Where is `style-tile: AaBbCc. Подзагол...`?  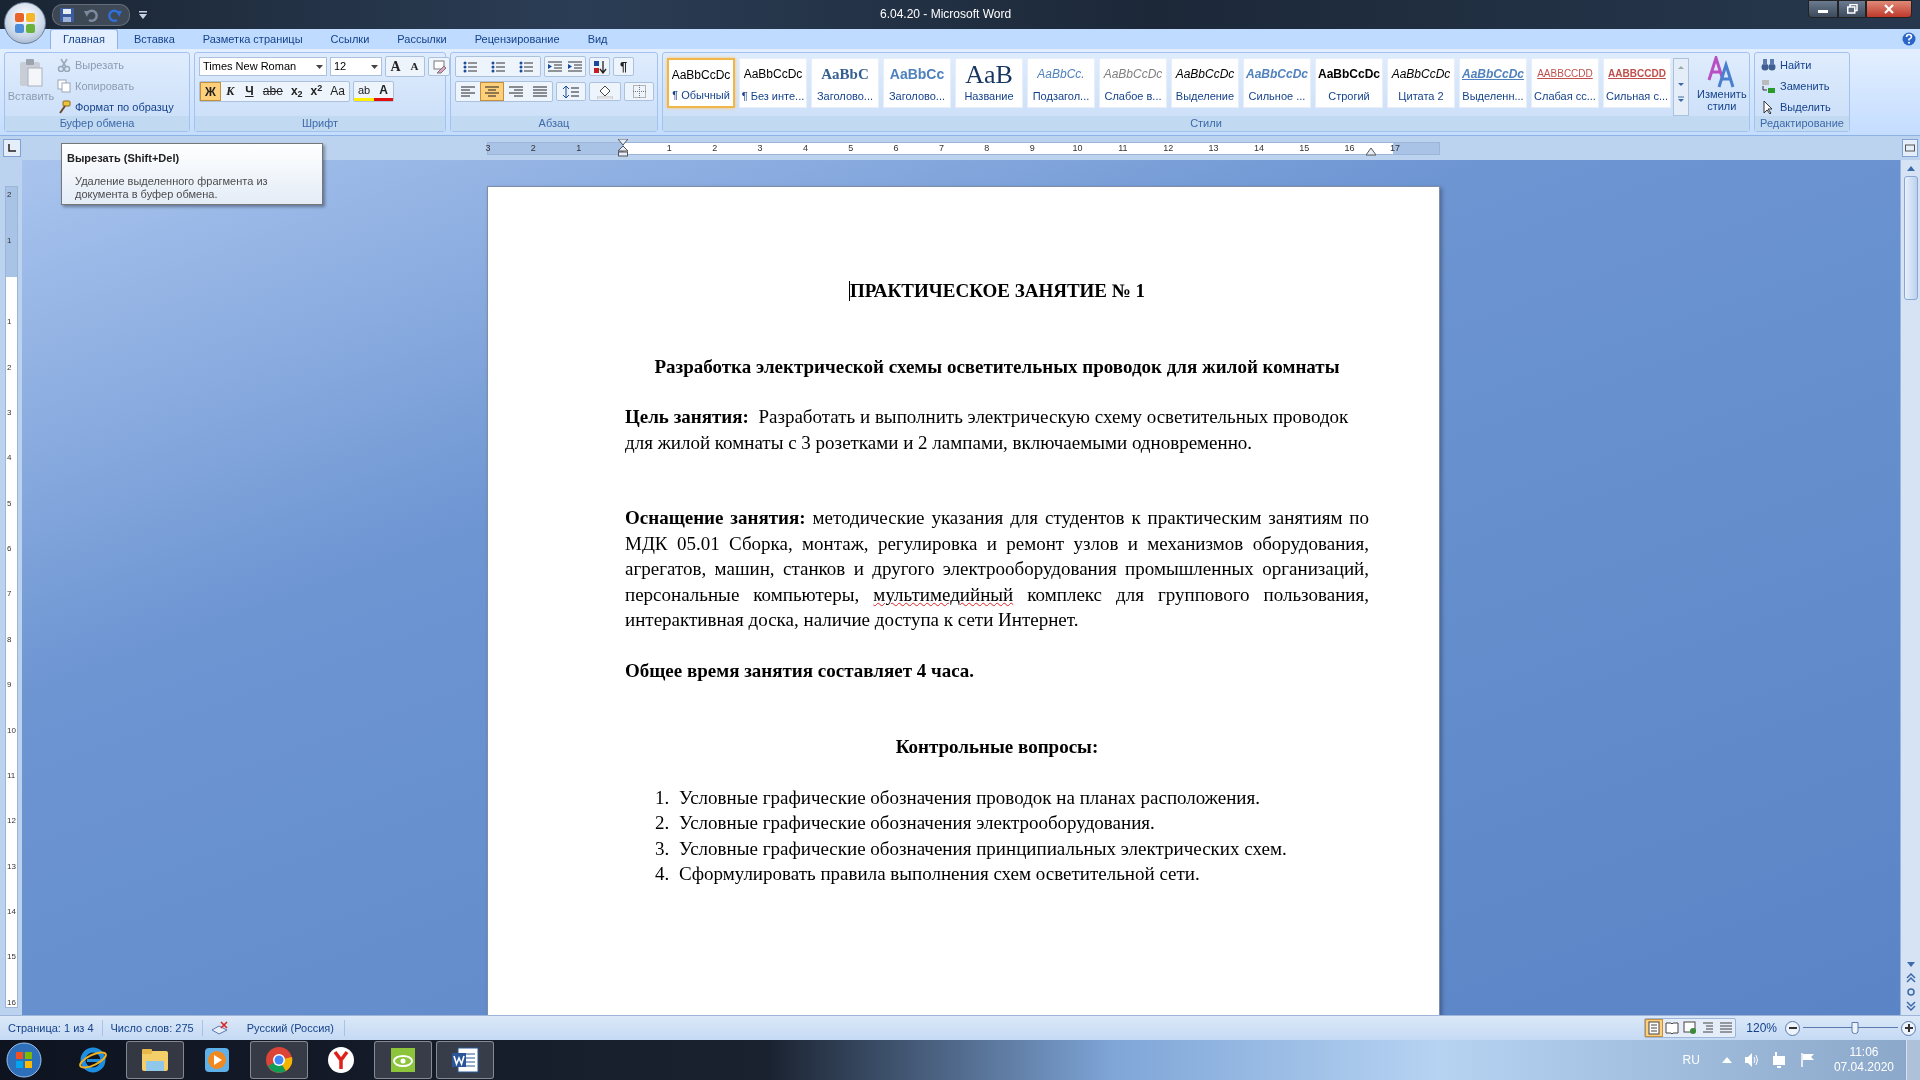 style-tile: AaBbCc. Подзагол... is located at coordinates (1061, 83).